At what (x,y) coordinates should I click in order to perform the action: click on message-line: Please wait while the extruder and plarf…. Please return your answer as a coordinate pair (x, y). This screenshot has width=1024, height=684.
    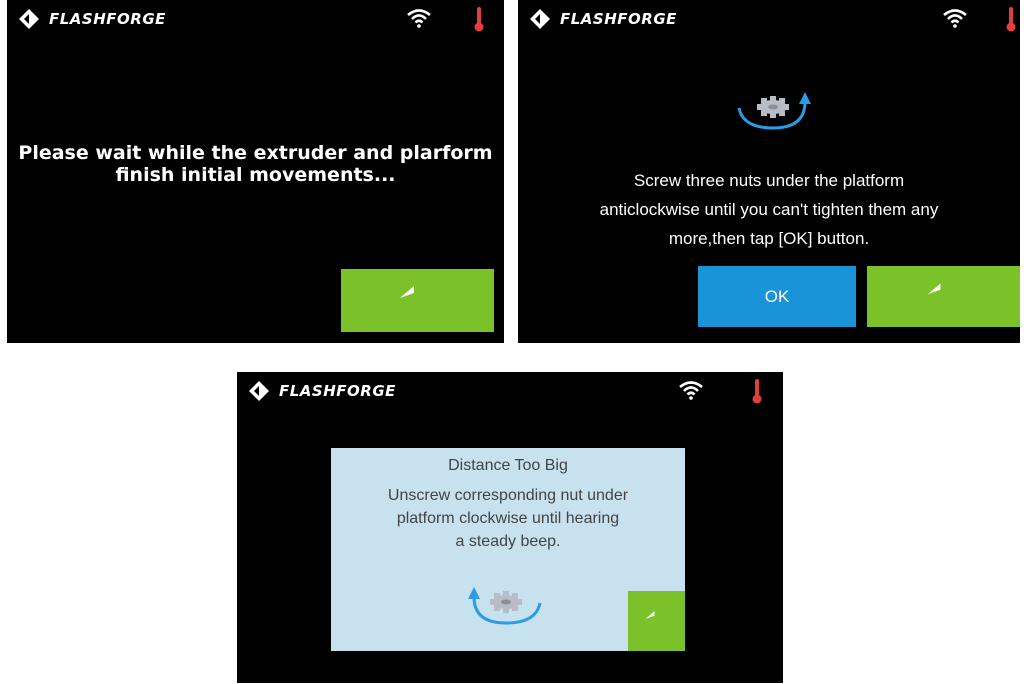
    Looking at the image, I should click on (255, 153).